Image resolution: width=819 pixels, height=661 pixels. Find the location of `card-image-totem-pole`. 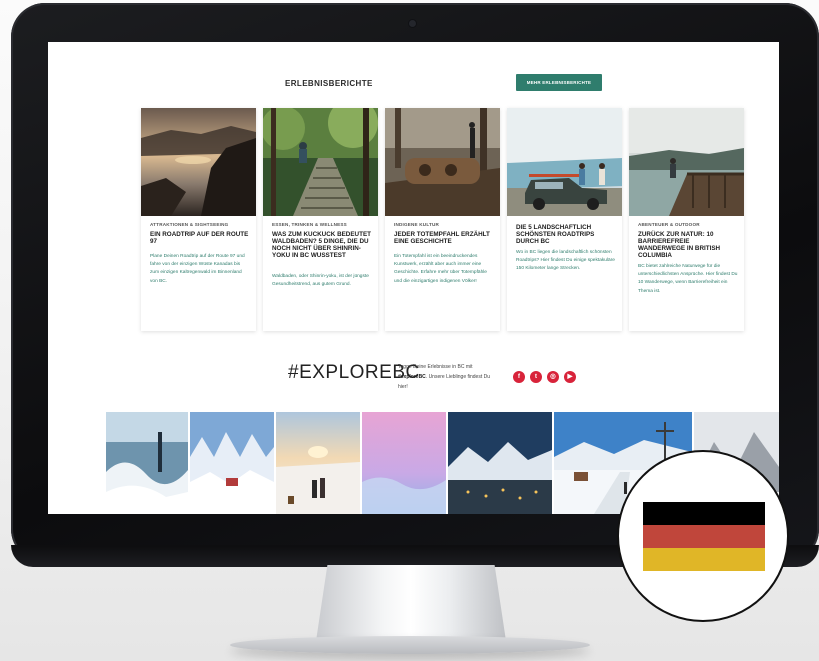

card-image-totem-pole is located at coordinates (442, 162).